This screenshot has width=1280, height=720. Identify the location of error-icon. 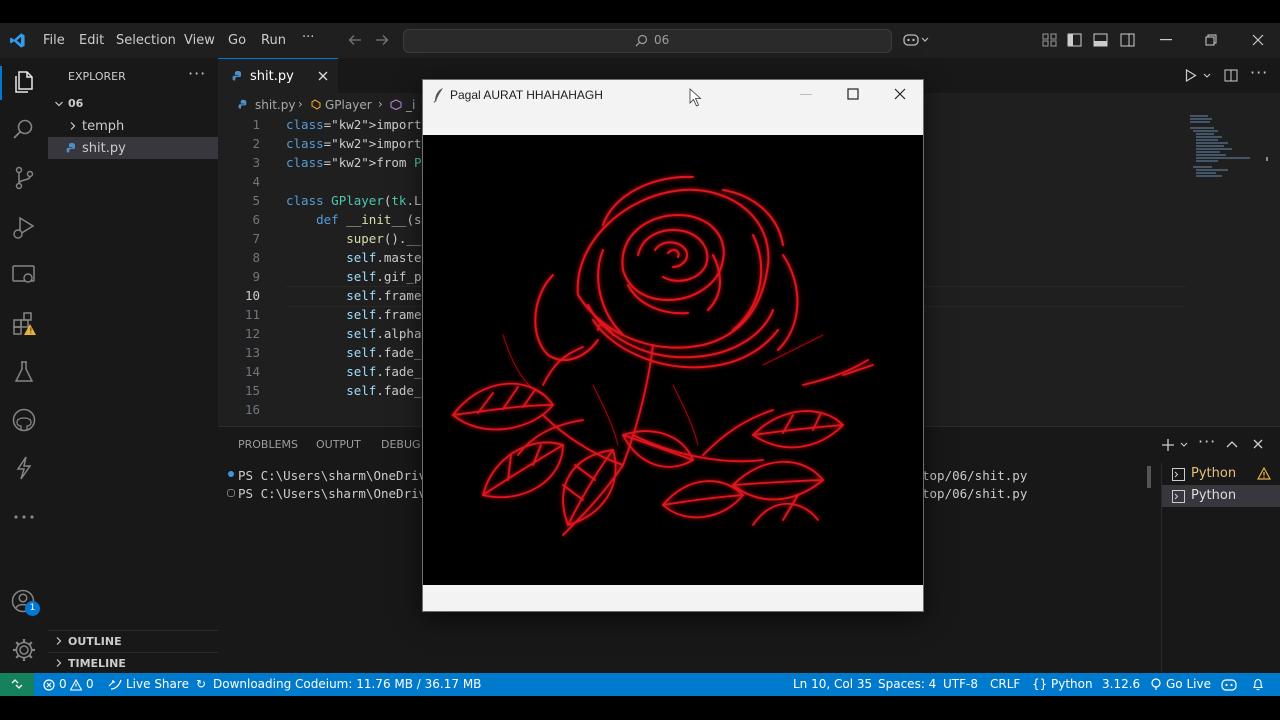
(49, 685).